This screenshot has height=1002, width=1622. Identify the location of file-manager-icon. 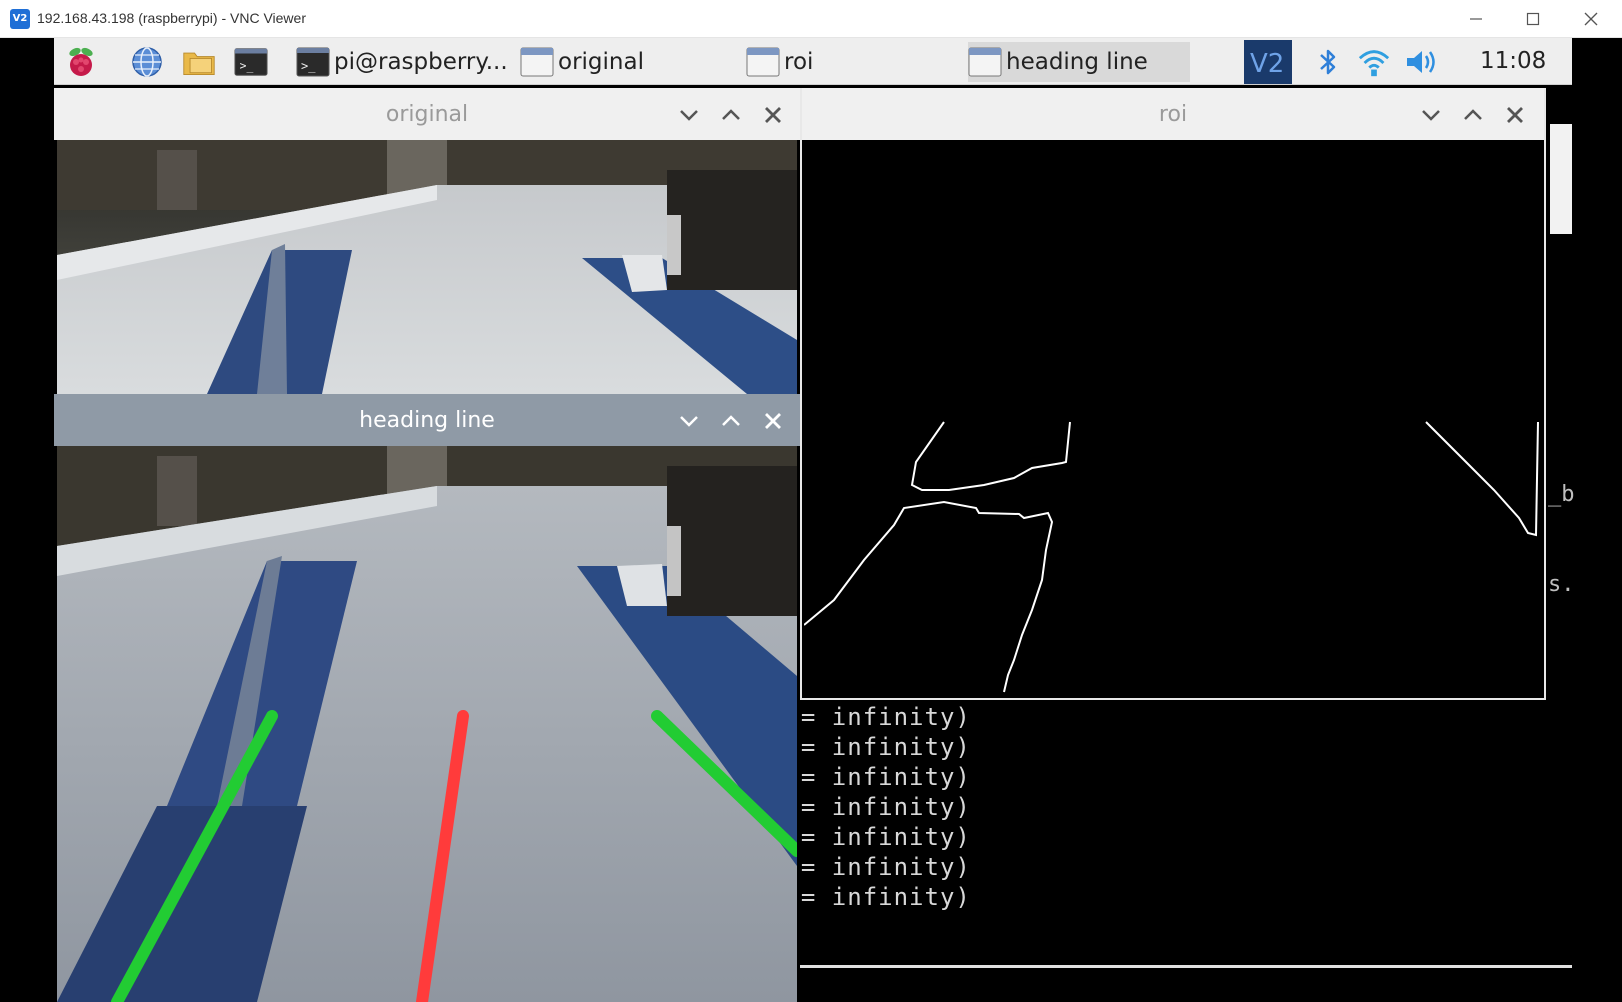
(199, 62).